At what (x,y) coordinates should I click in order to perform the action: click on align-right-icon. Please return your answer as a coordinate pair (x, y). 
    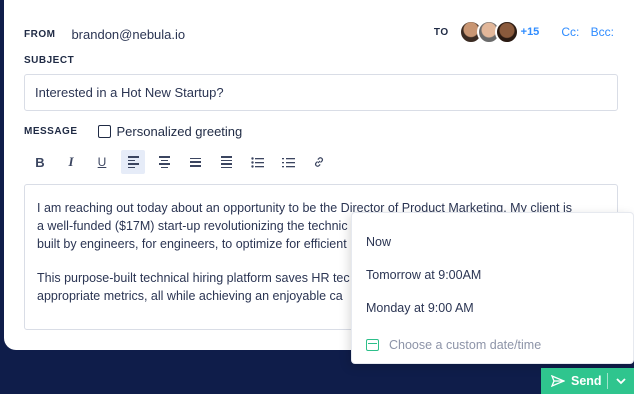
    Looking at the image, I should click on (195, 162).